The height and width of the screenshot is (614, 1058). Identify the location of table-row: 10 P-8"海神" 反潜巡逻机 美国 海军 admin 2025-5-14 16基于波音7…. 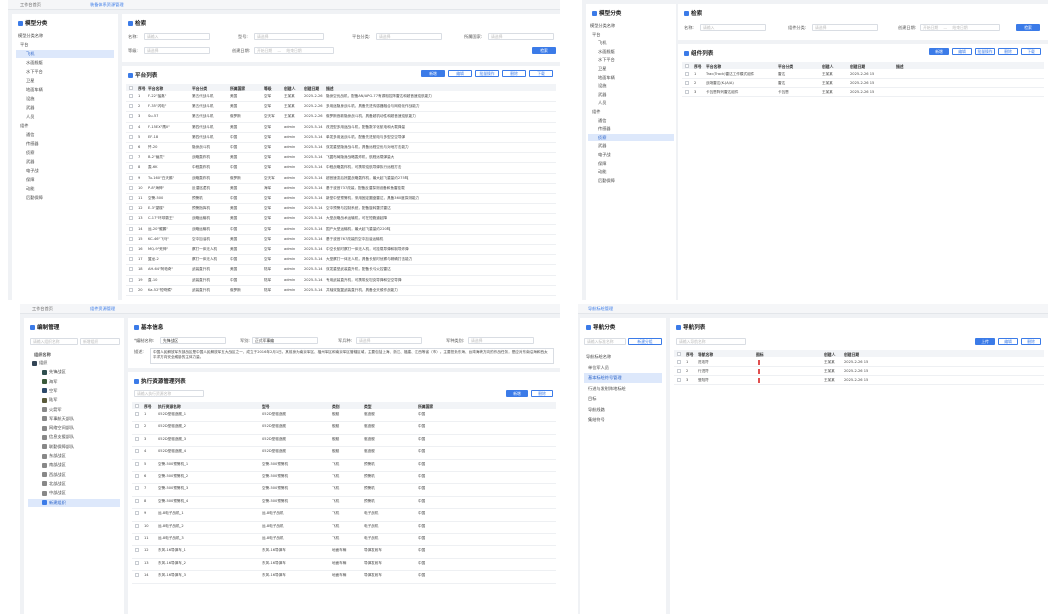
(341, 189).